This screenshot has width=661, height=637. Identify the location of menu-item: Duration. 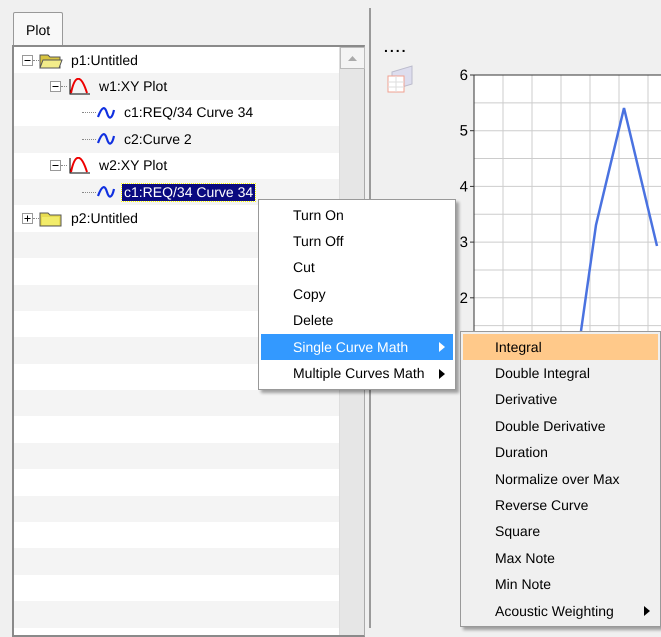
(560, 453).